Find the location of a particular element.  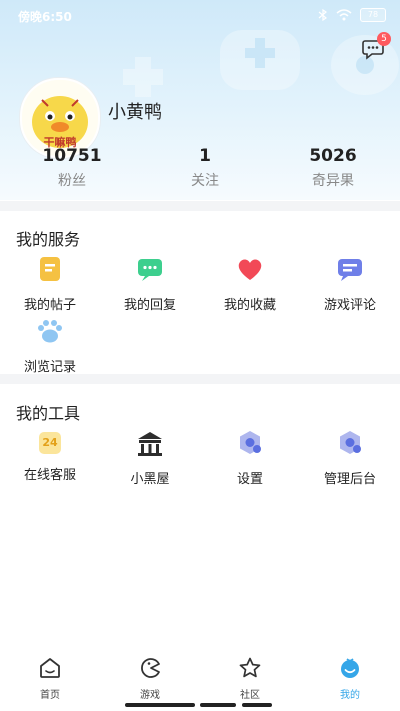

username: 小黄鸭 is located at coordinates (135, 112).